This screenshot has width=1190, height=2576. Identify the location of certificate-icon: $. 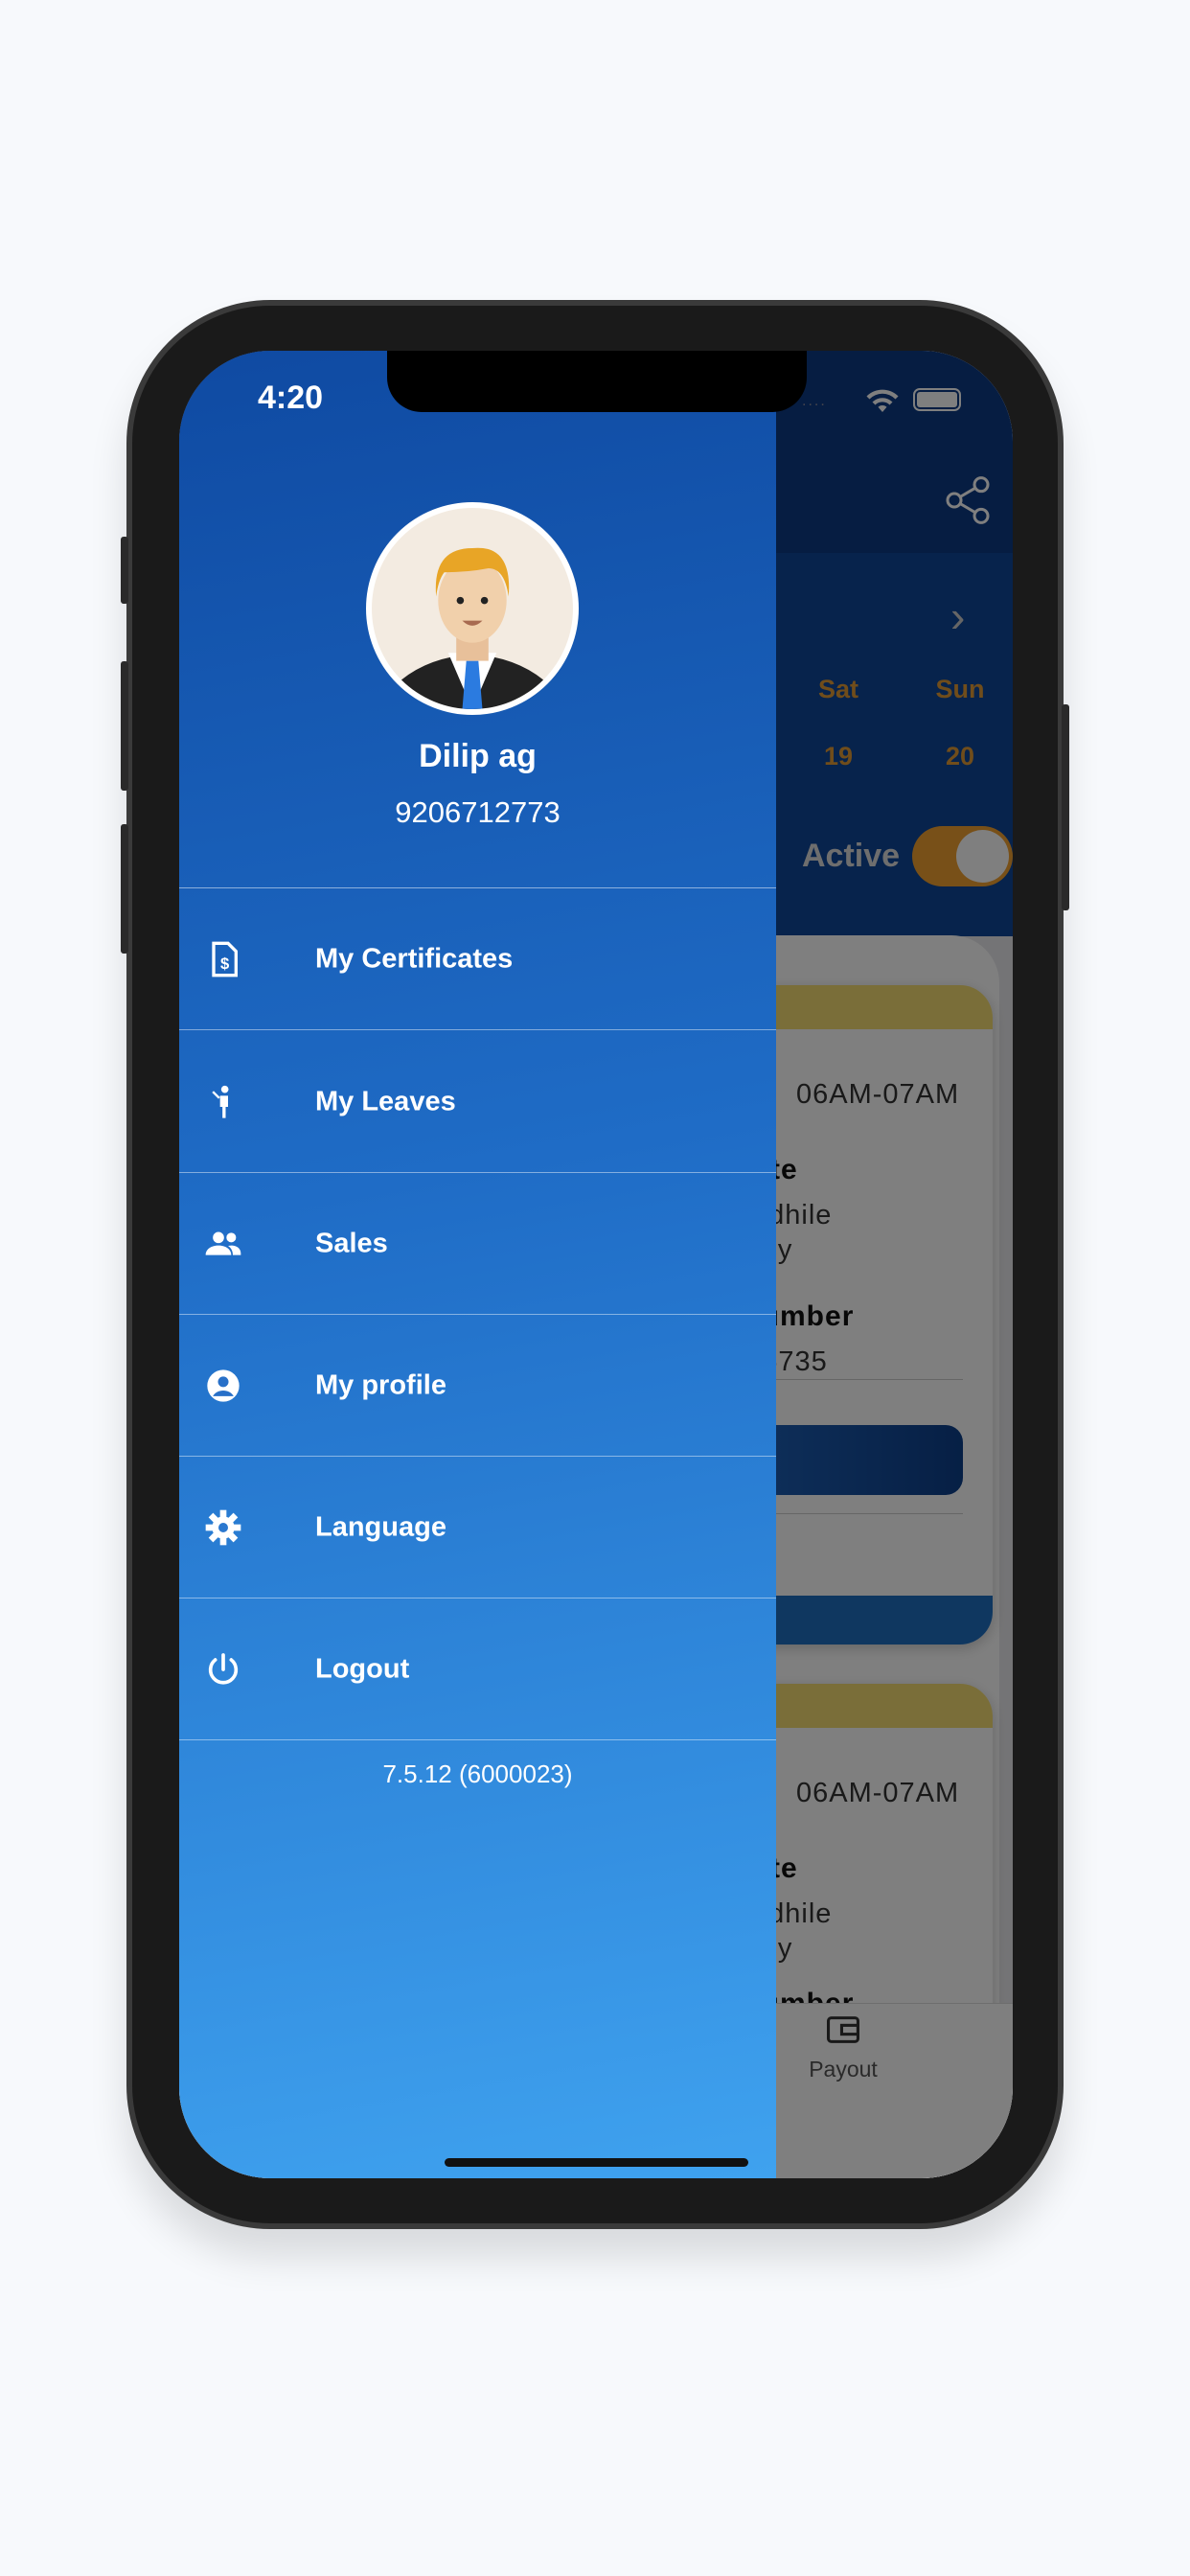
(225, 959).